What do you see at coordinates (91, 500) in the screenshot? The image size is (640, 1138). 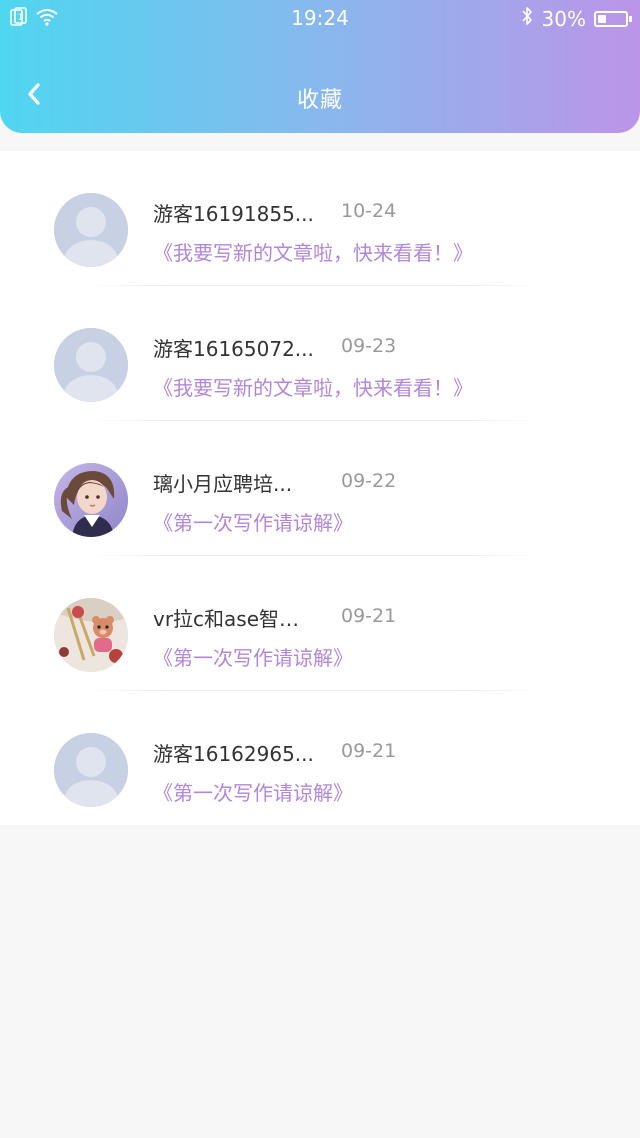 I see `illustrated-girl-avatar` at bounding box center [91, 500].